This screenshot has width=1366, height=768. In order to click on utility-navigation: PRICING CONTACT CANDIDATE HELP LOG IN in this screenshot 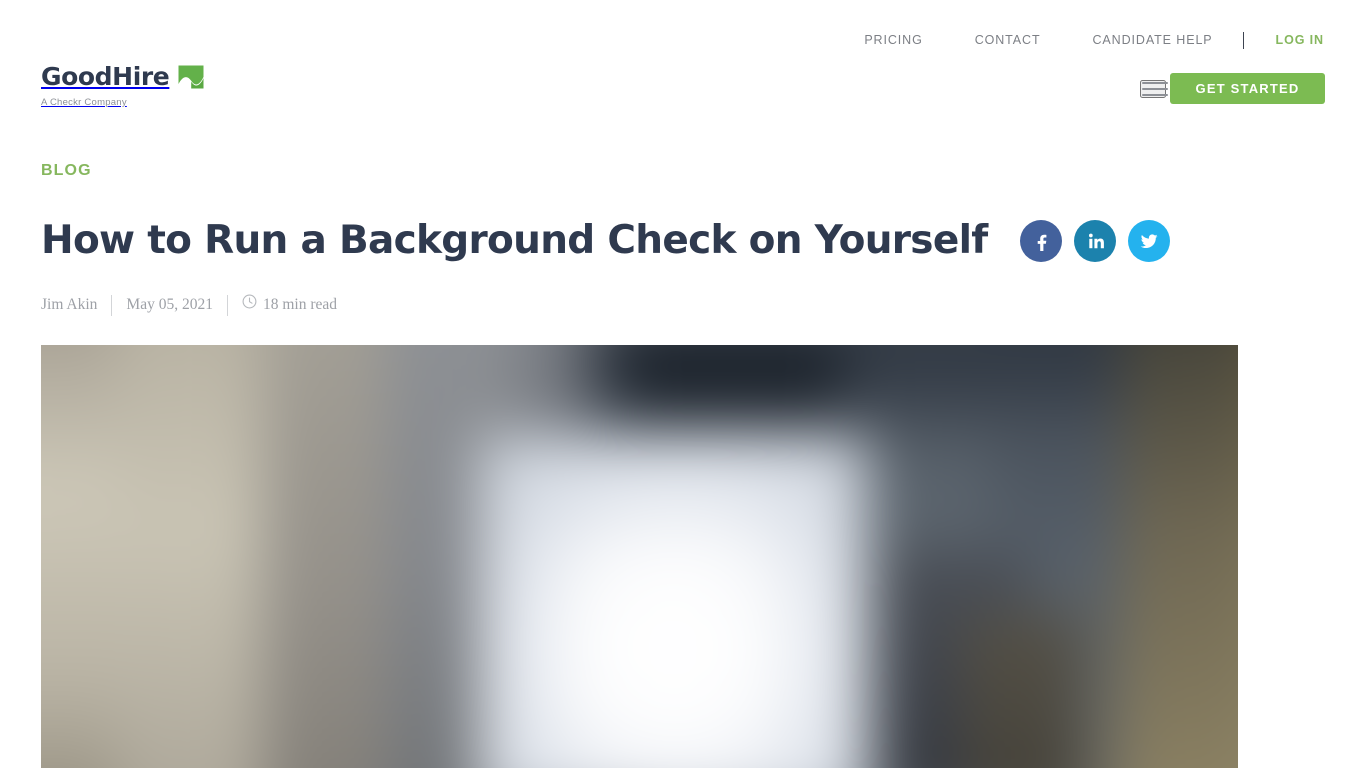, I will do `click(1094, 40)`.